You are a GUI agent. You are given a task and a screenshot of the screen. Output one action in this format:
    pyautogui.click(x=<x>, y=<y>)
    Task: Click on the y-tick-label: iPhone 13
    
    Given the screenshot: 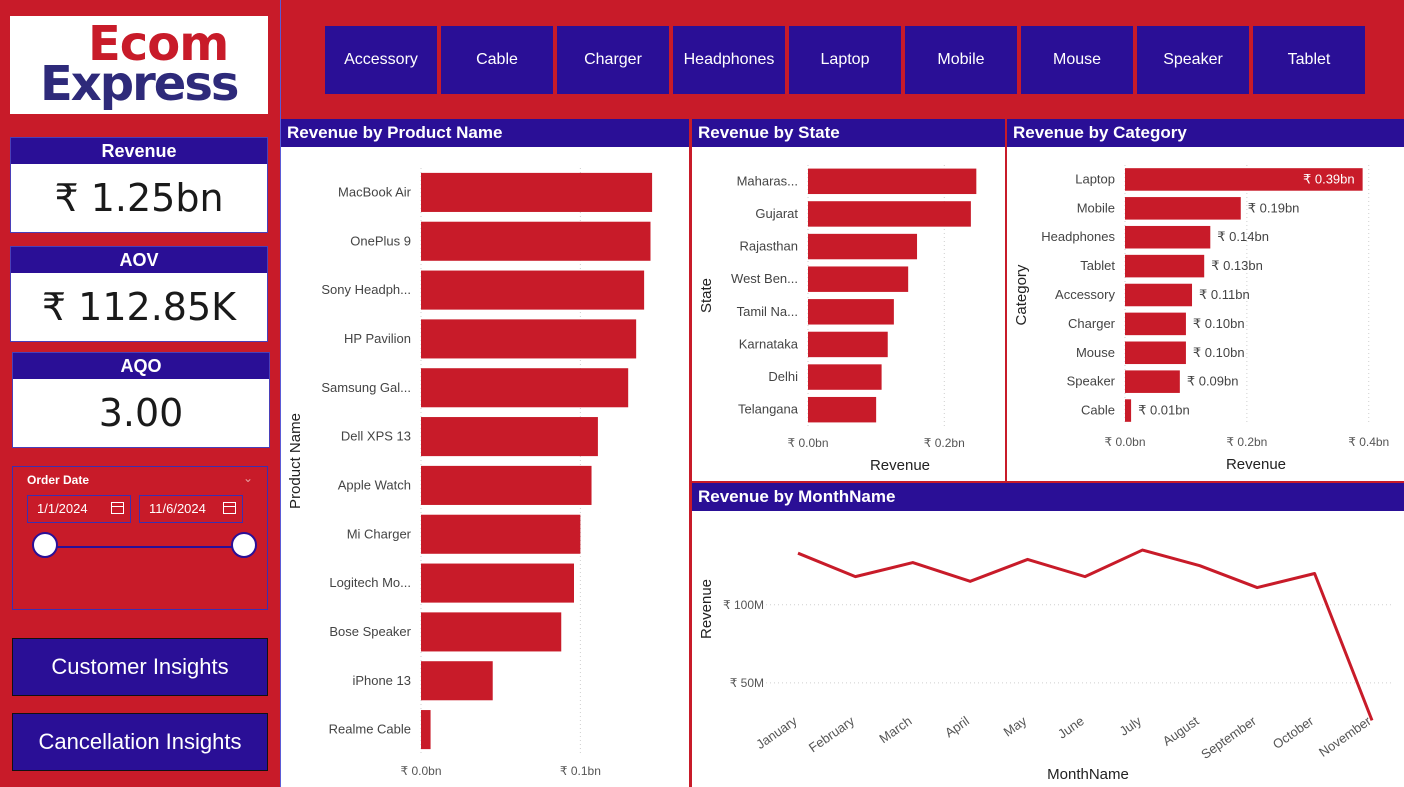 What is the action you would take?
    pyautogui.click(x=381, y=680)
    